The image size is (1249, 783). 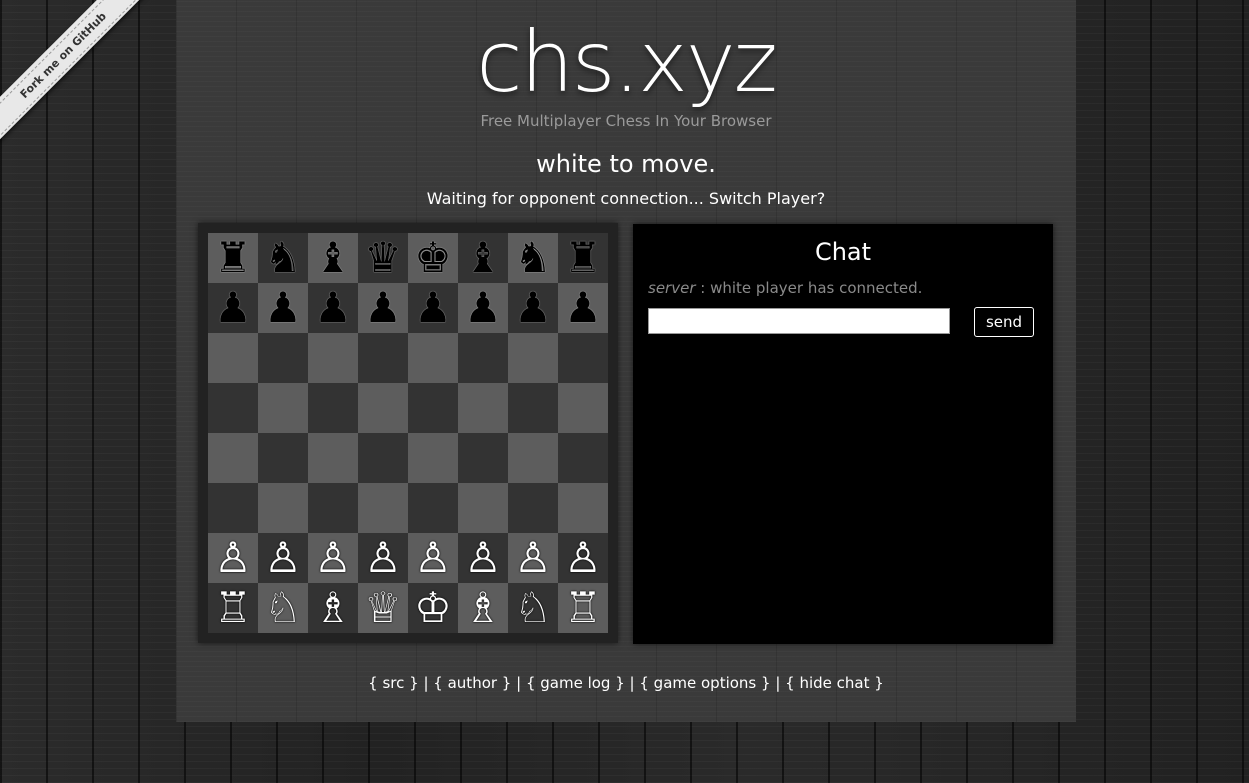 I want to click on square-f1: ♗, so click(x=483, y=608).